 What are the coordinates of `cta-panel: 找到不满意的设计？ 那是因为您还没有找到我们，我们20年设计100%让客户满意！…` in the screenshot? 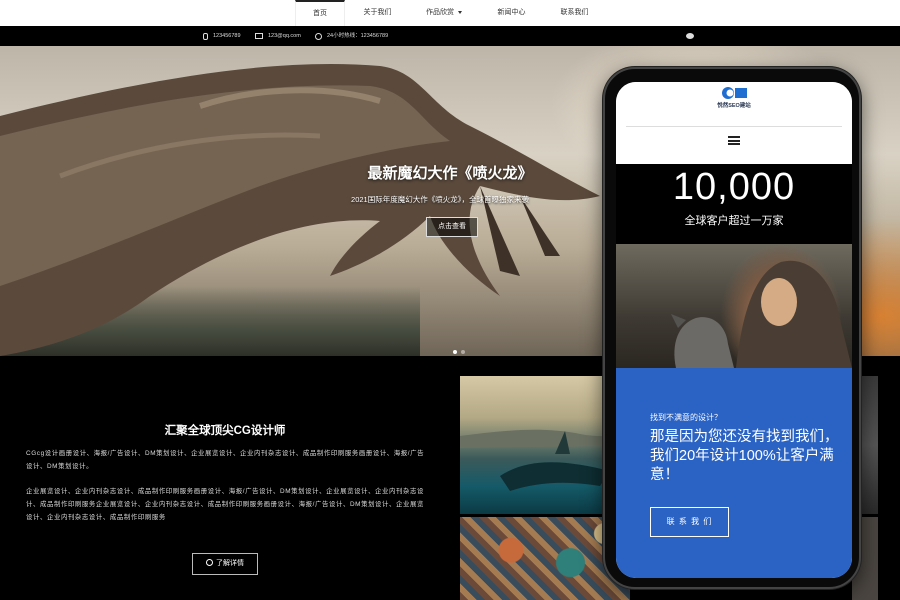 It's located at (734, 473).